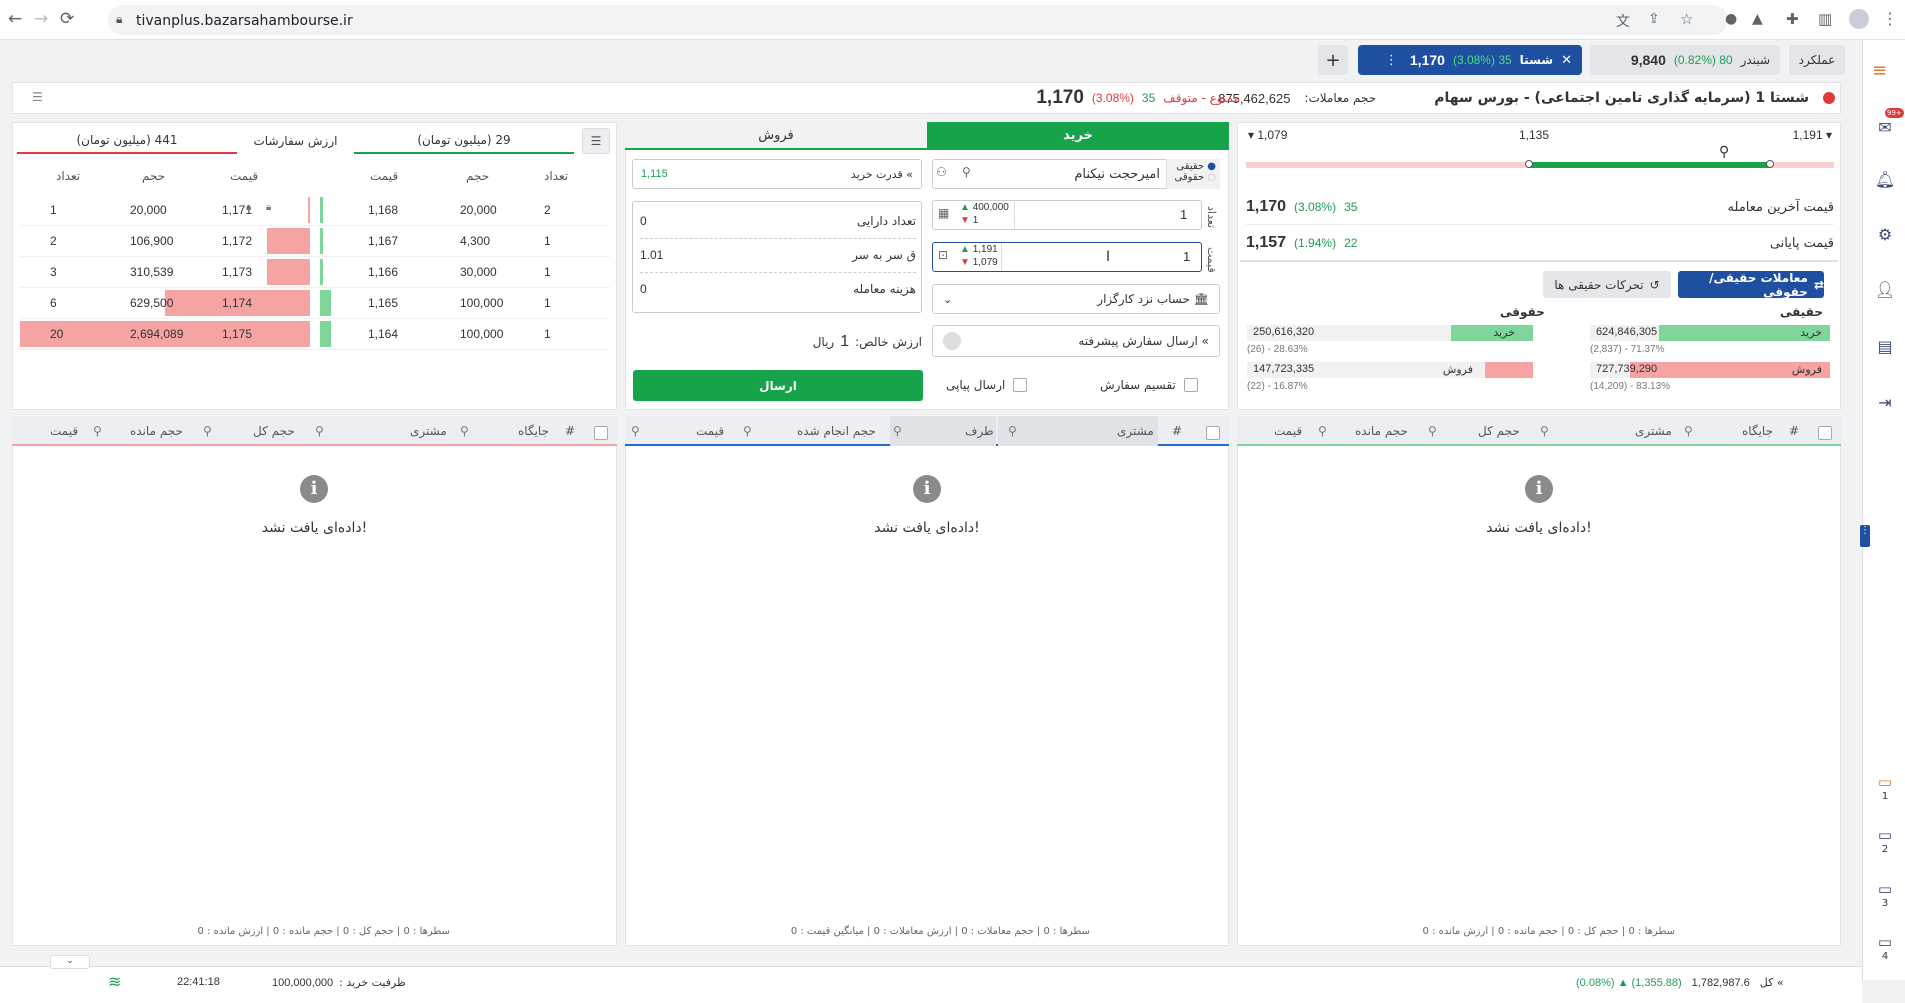 The width and height of the screenshot is (1905, 1003). Describe the element at coordinates (1885, 840) in the screenshot. I see `monitor-2: ▭ 2` at that location.